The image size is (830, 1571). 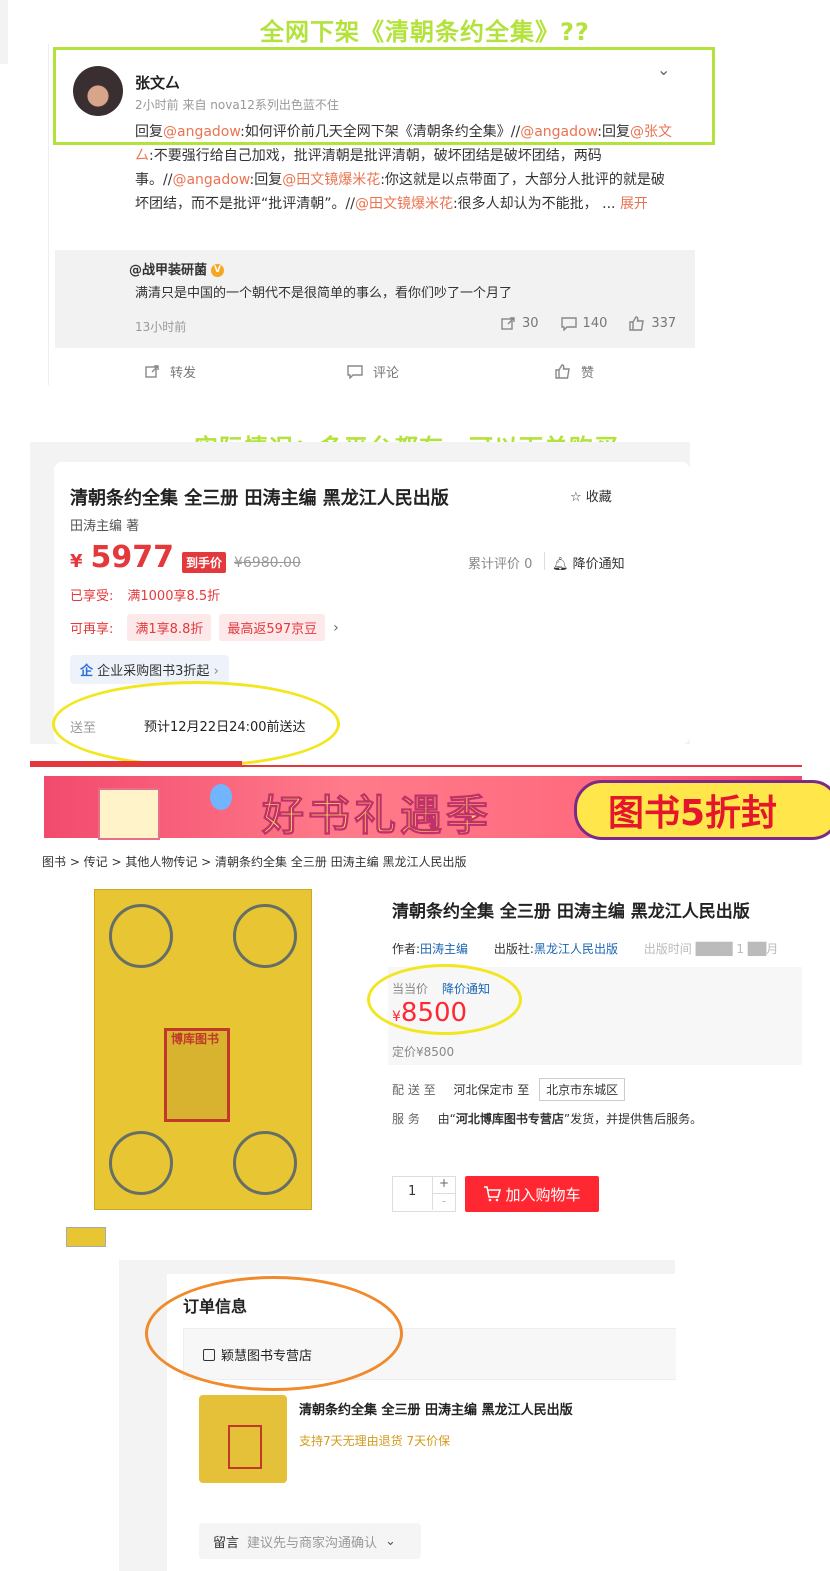 I want to click on message-dropdown: 留言 建议先与商家沟通确认 ⌄, so click(x=310, y=1541).